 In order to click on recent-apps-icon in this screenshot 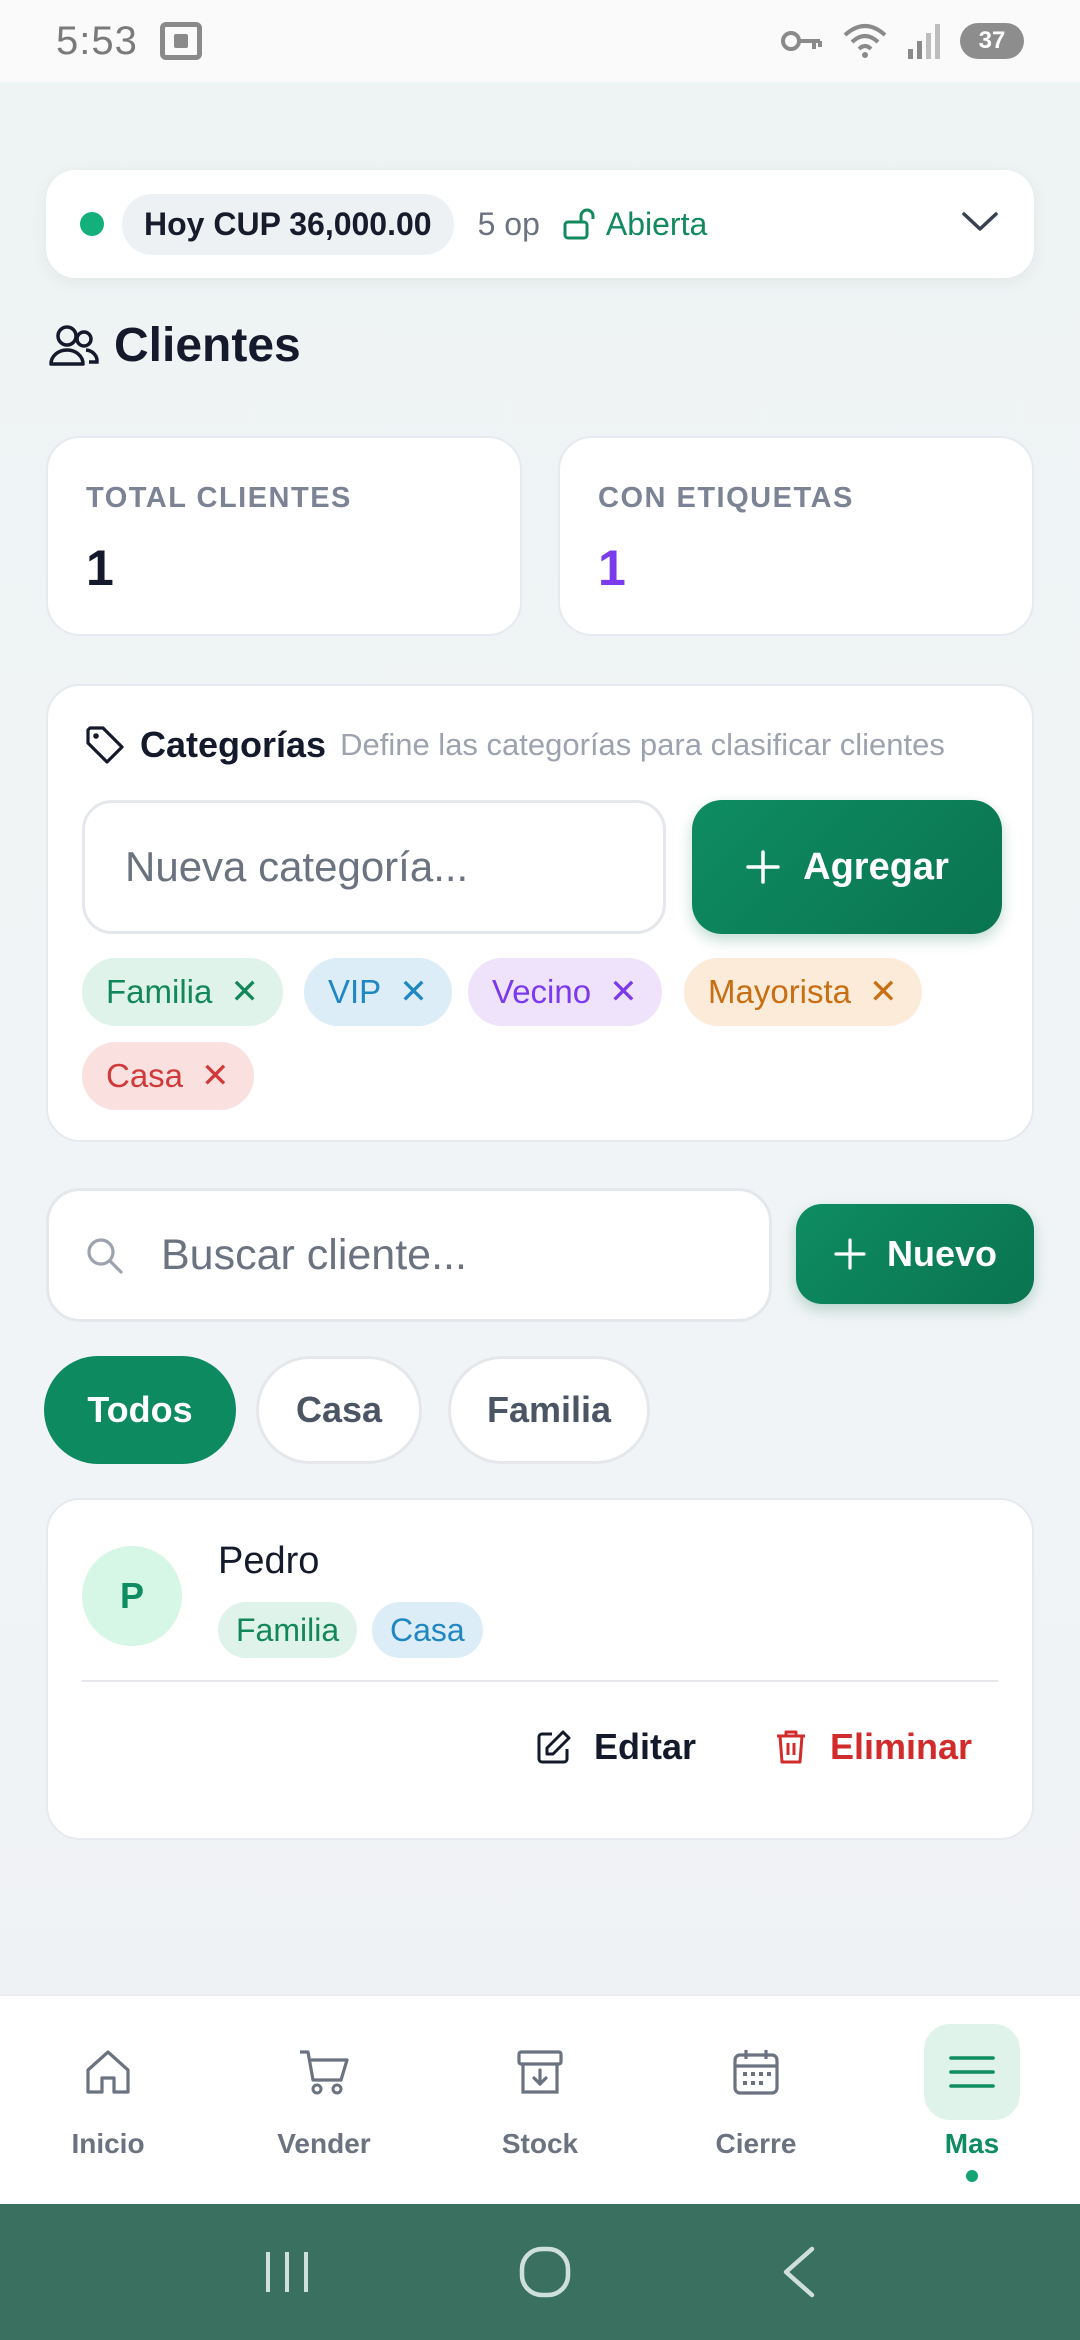, I will do `click(287, 2272)`.